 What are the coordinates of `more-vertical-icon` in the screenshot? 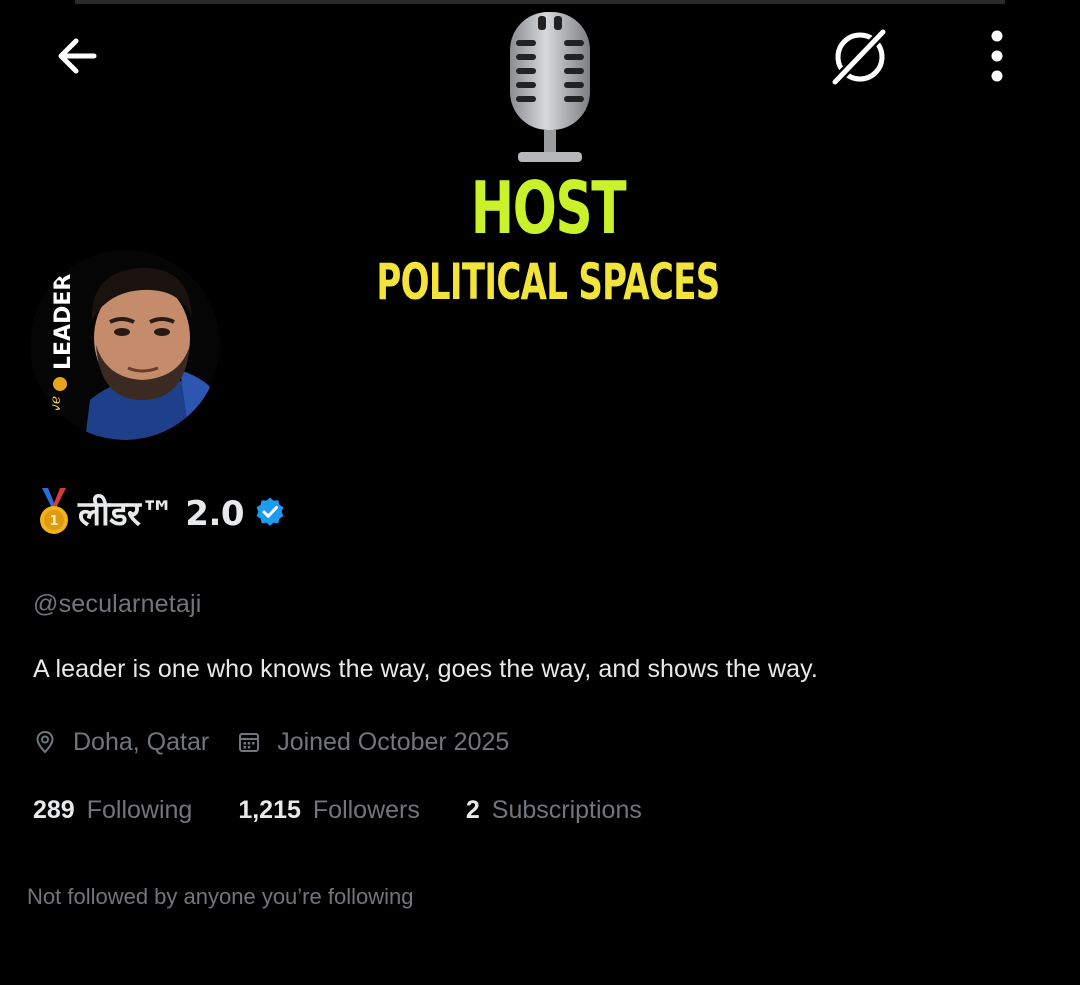 It's located at (997, 56).